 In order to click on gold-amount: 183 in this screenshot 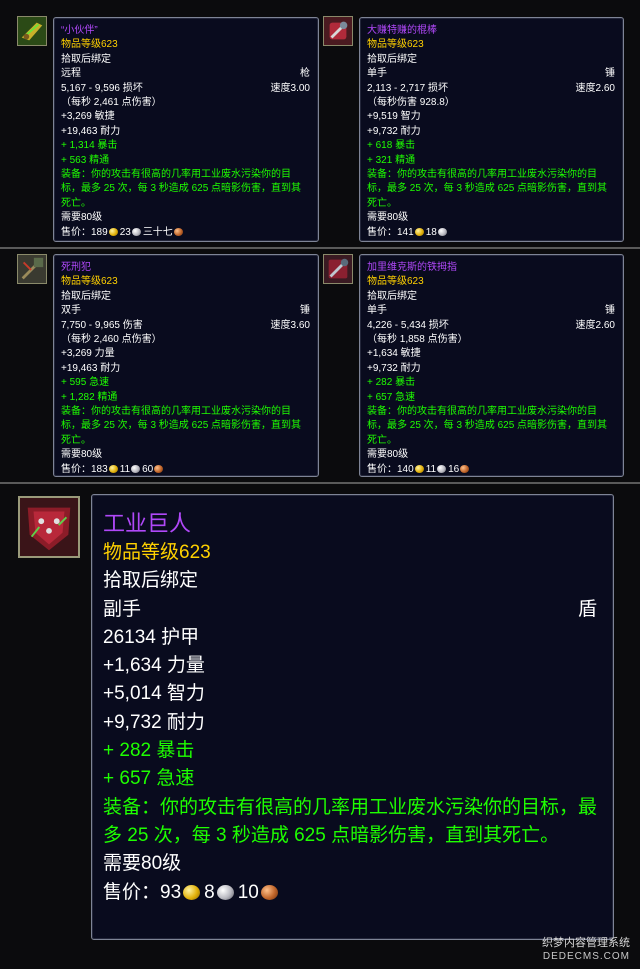, I will do `click(99, 469)`.